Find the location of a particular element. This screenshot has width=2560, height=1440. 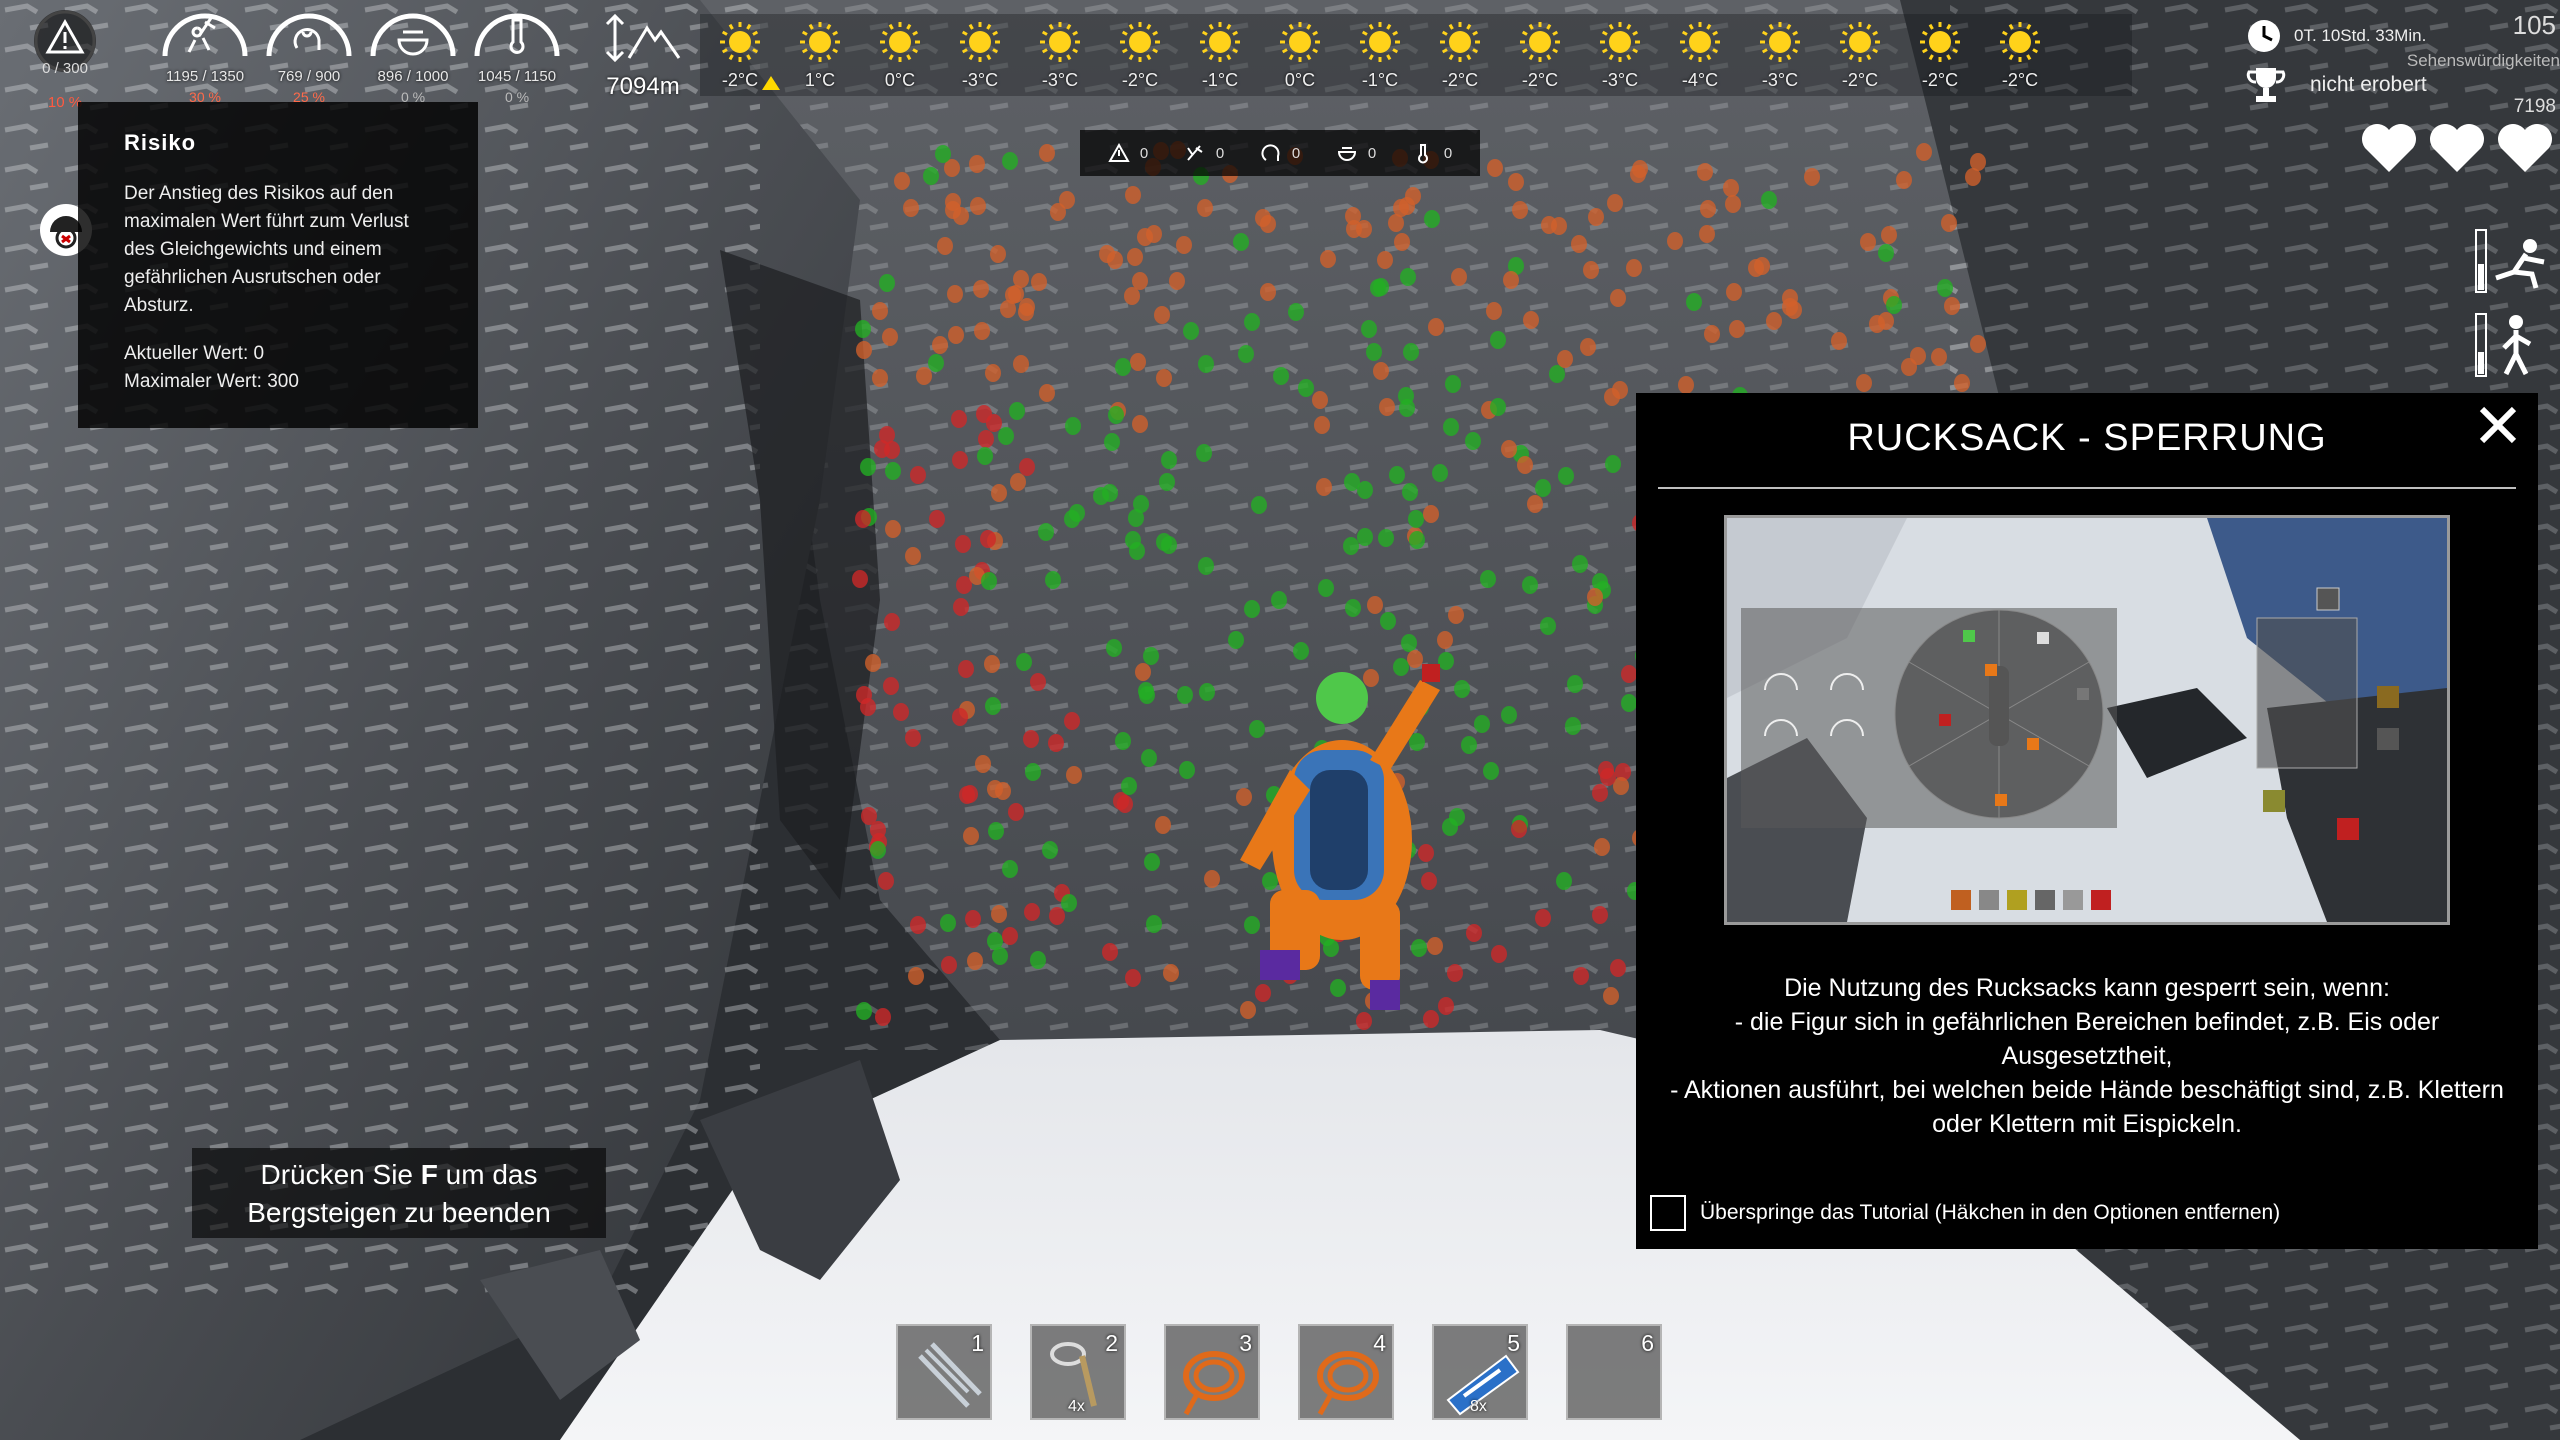

climbing-pose-icon is located at coordinates (2510, 261).